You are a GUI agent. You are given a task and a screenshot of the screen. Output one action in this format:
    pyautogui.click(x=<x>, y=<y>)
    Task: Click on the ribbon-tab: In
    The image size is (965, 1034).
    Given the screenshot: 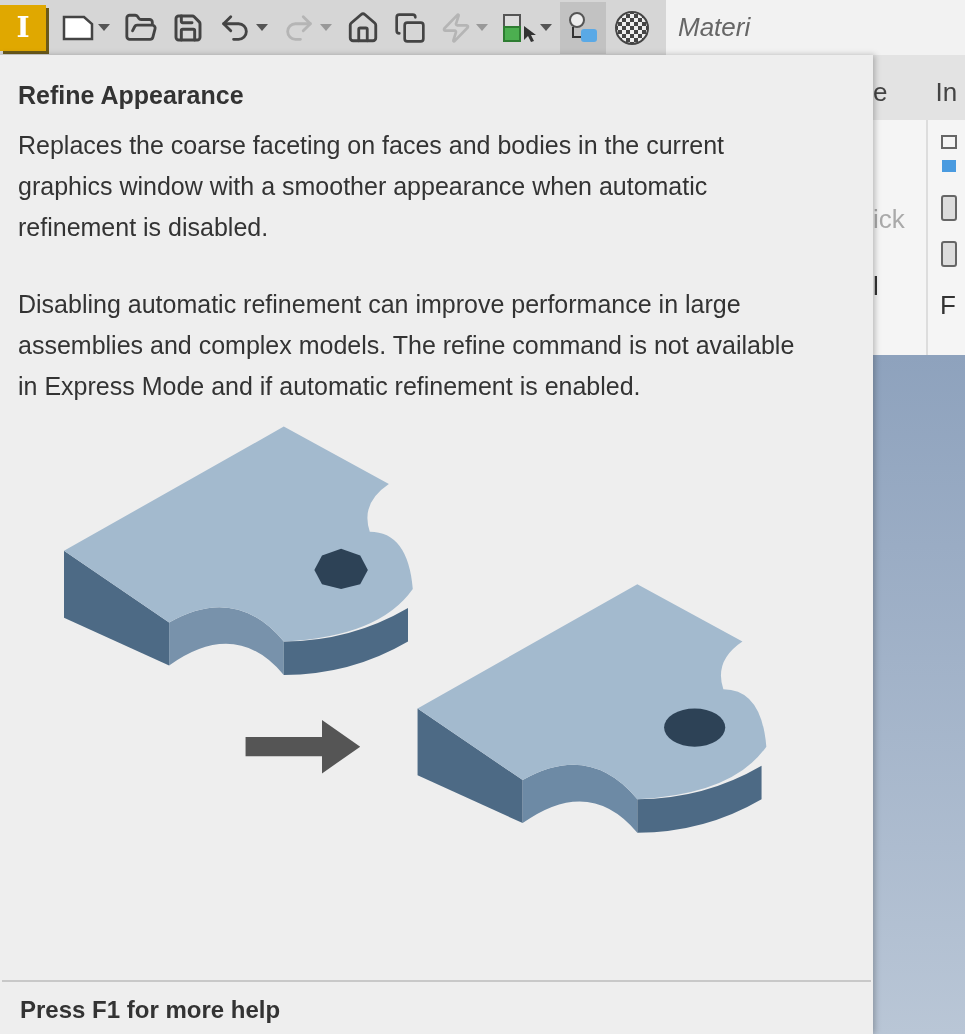 What is the action you would take?
    pyautogui.click(x=946, y=92)
    